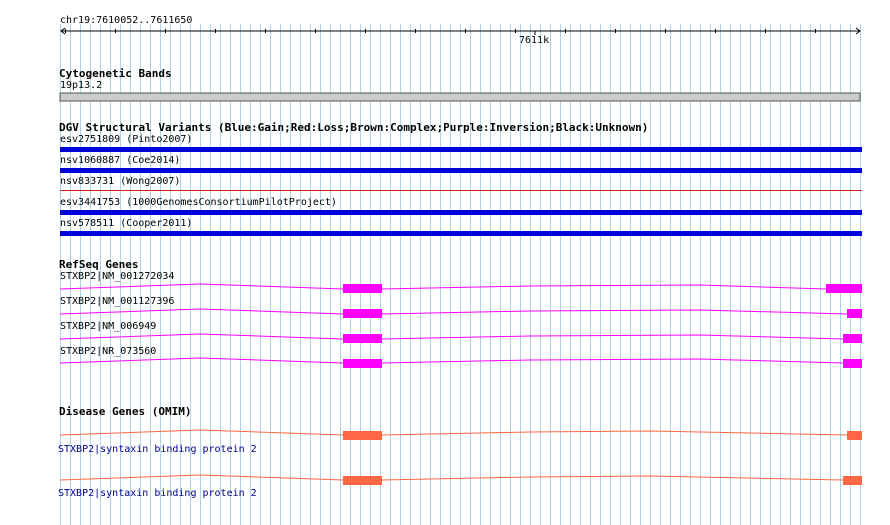 The width and height of the screenshot is (890, 525). What do you see at coordinates (461, 233) in the screenshot?
I see `dgv-bar-nsv578511` at bounding box center [461, 233].